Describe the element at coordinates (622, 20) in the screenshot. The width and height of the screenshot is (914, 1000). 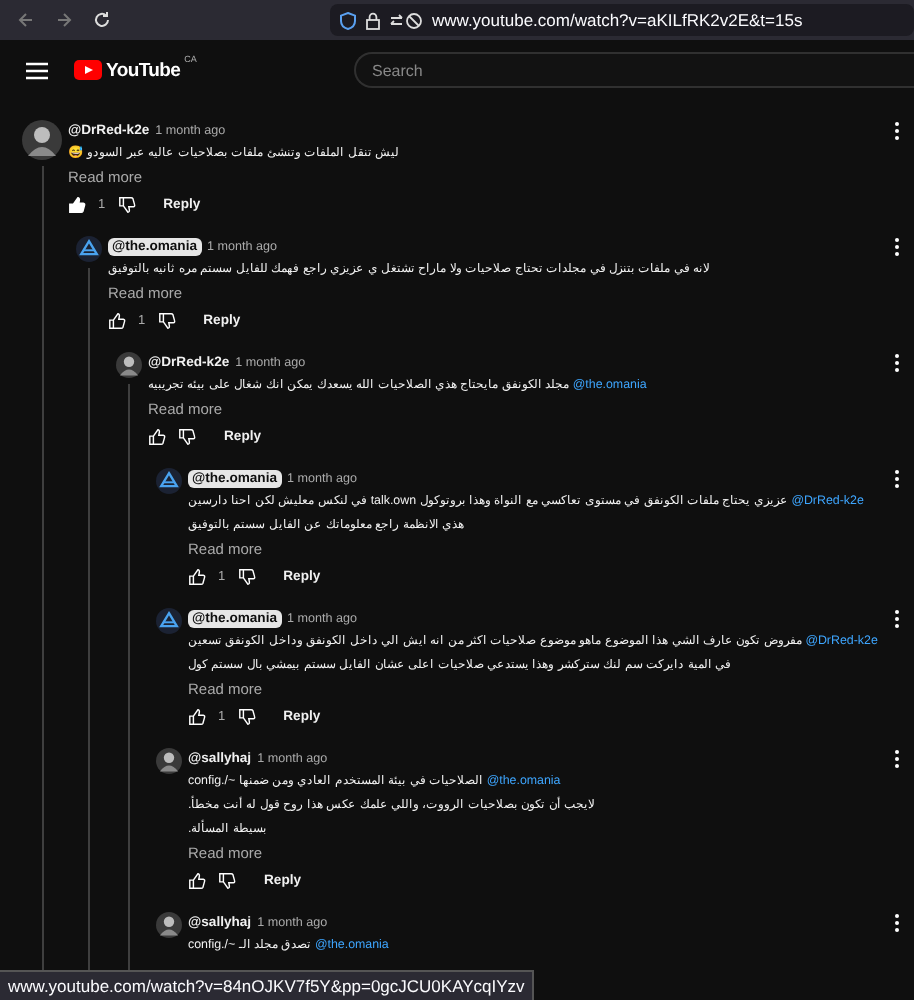
I see `address-bar: www.youtube.com/watch?v=aKILfRK2v2E&t=15s` at that location.